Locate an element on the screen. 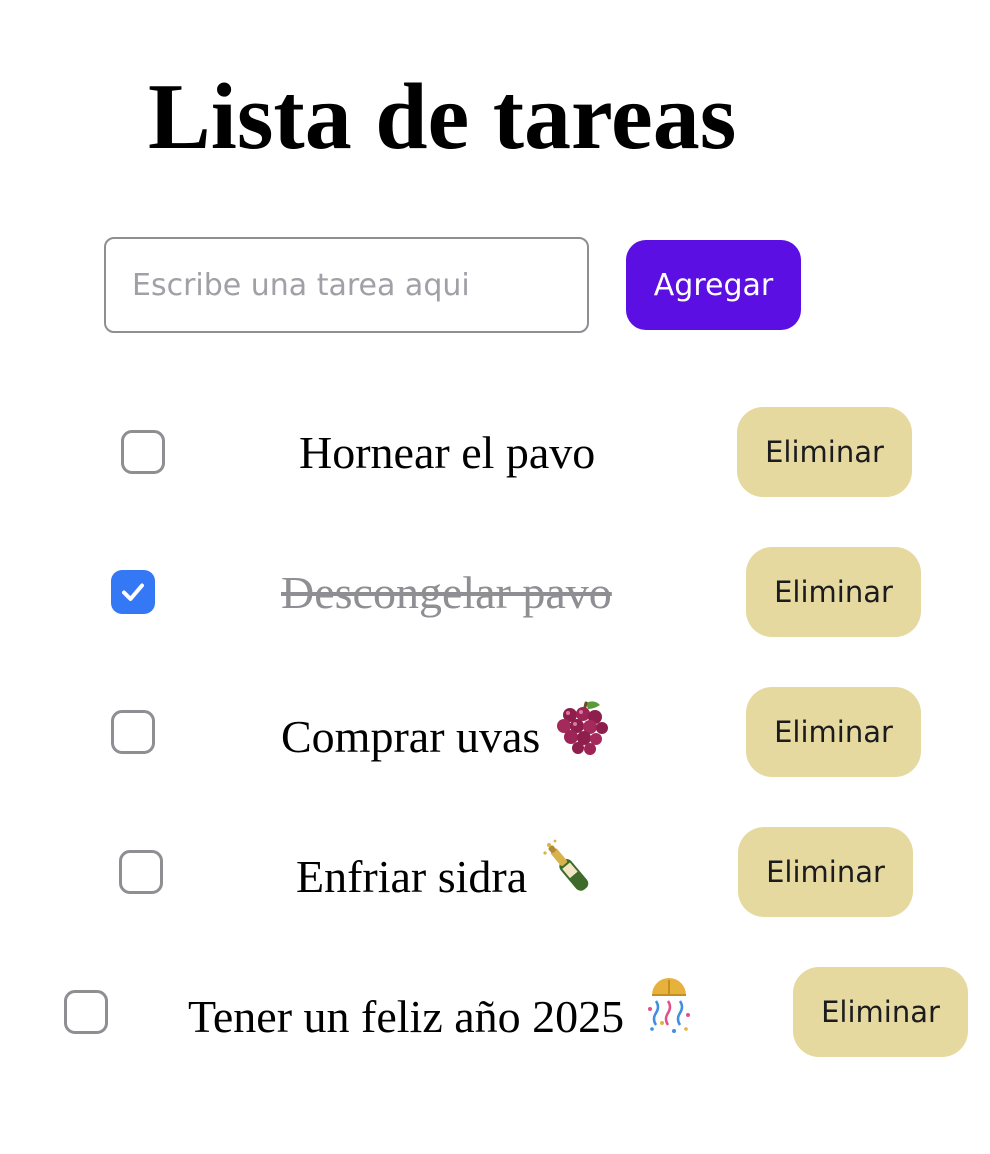 The image size is (990, 1154). champagne-bottle-icon is located at coordinates (568, 875).